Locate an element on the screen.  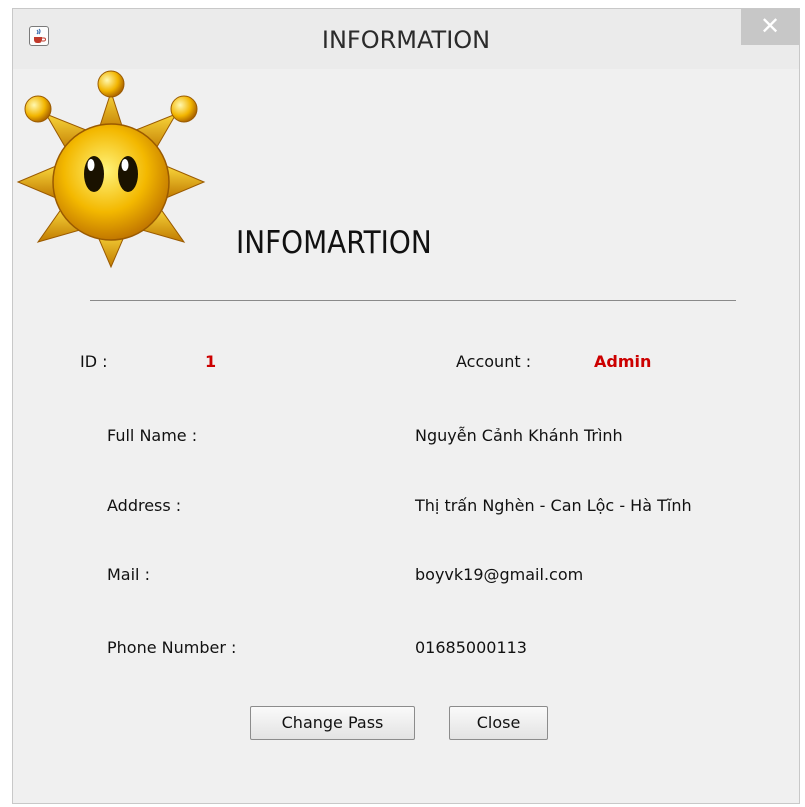
title-bar: INFORMATION ✕ is located at coordinates (406, 39).